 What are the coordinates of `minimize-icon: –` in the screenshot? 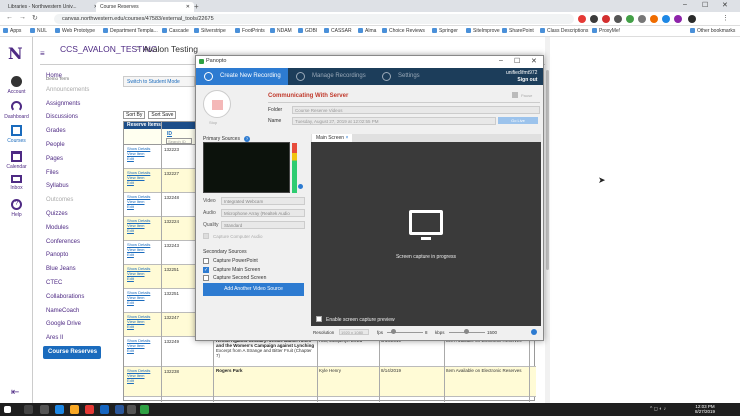 It's located at (501, 60).